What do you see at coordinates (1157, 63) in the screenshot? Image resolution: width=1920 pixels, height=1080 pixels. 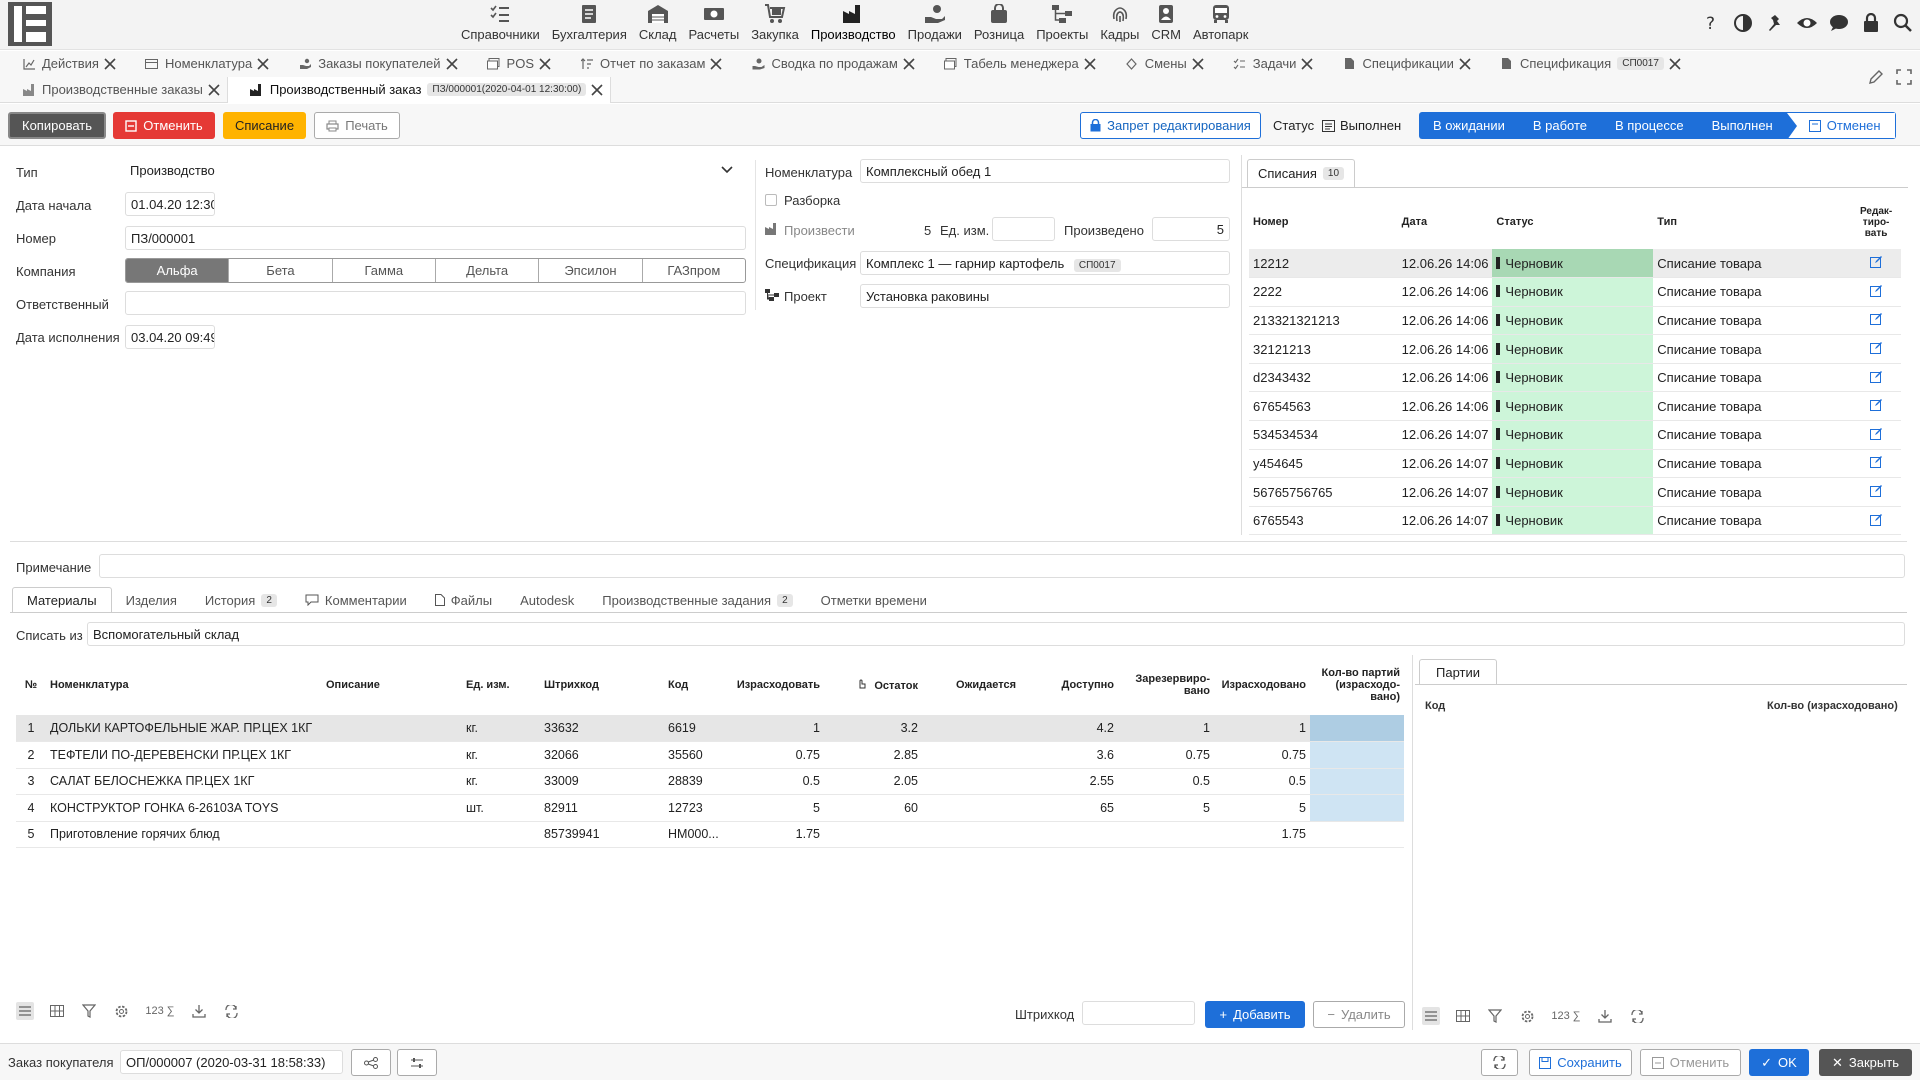 I see `tab-item: Смены` at bounding box center [1157, 63].